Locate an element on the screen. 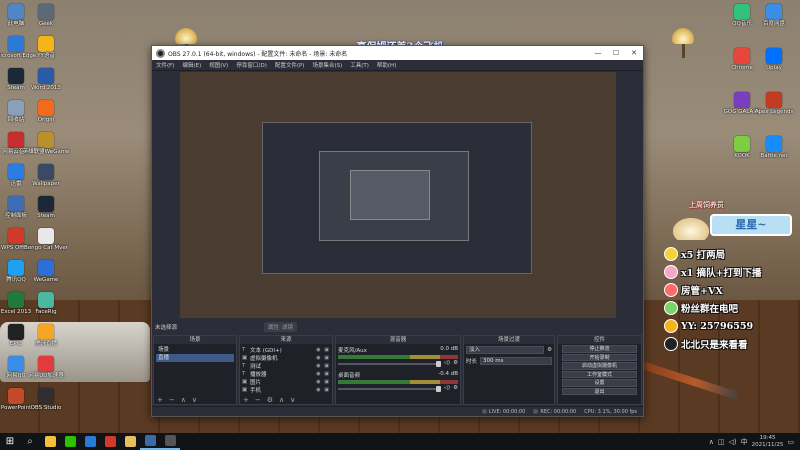  desktop-icon: 网易UU加速器 is located at coordinates (46, 368).